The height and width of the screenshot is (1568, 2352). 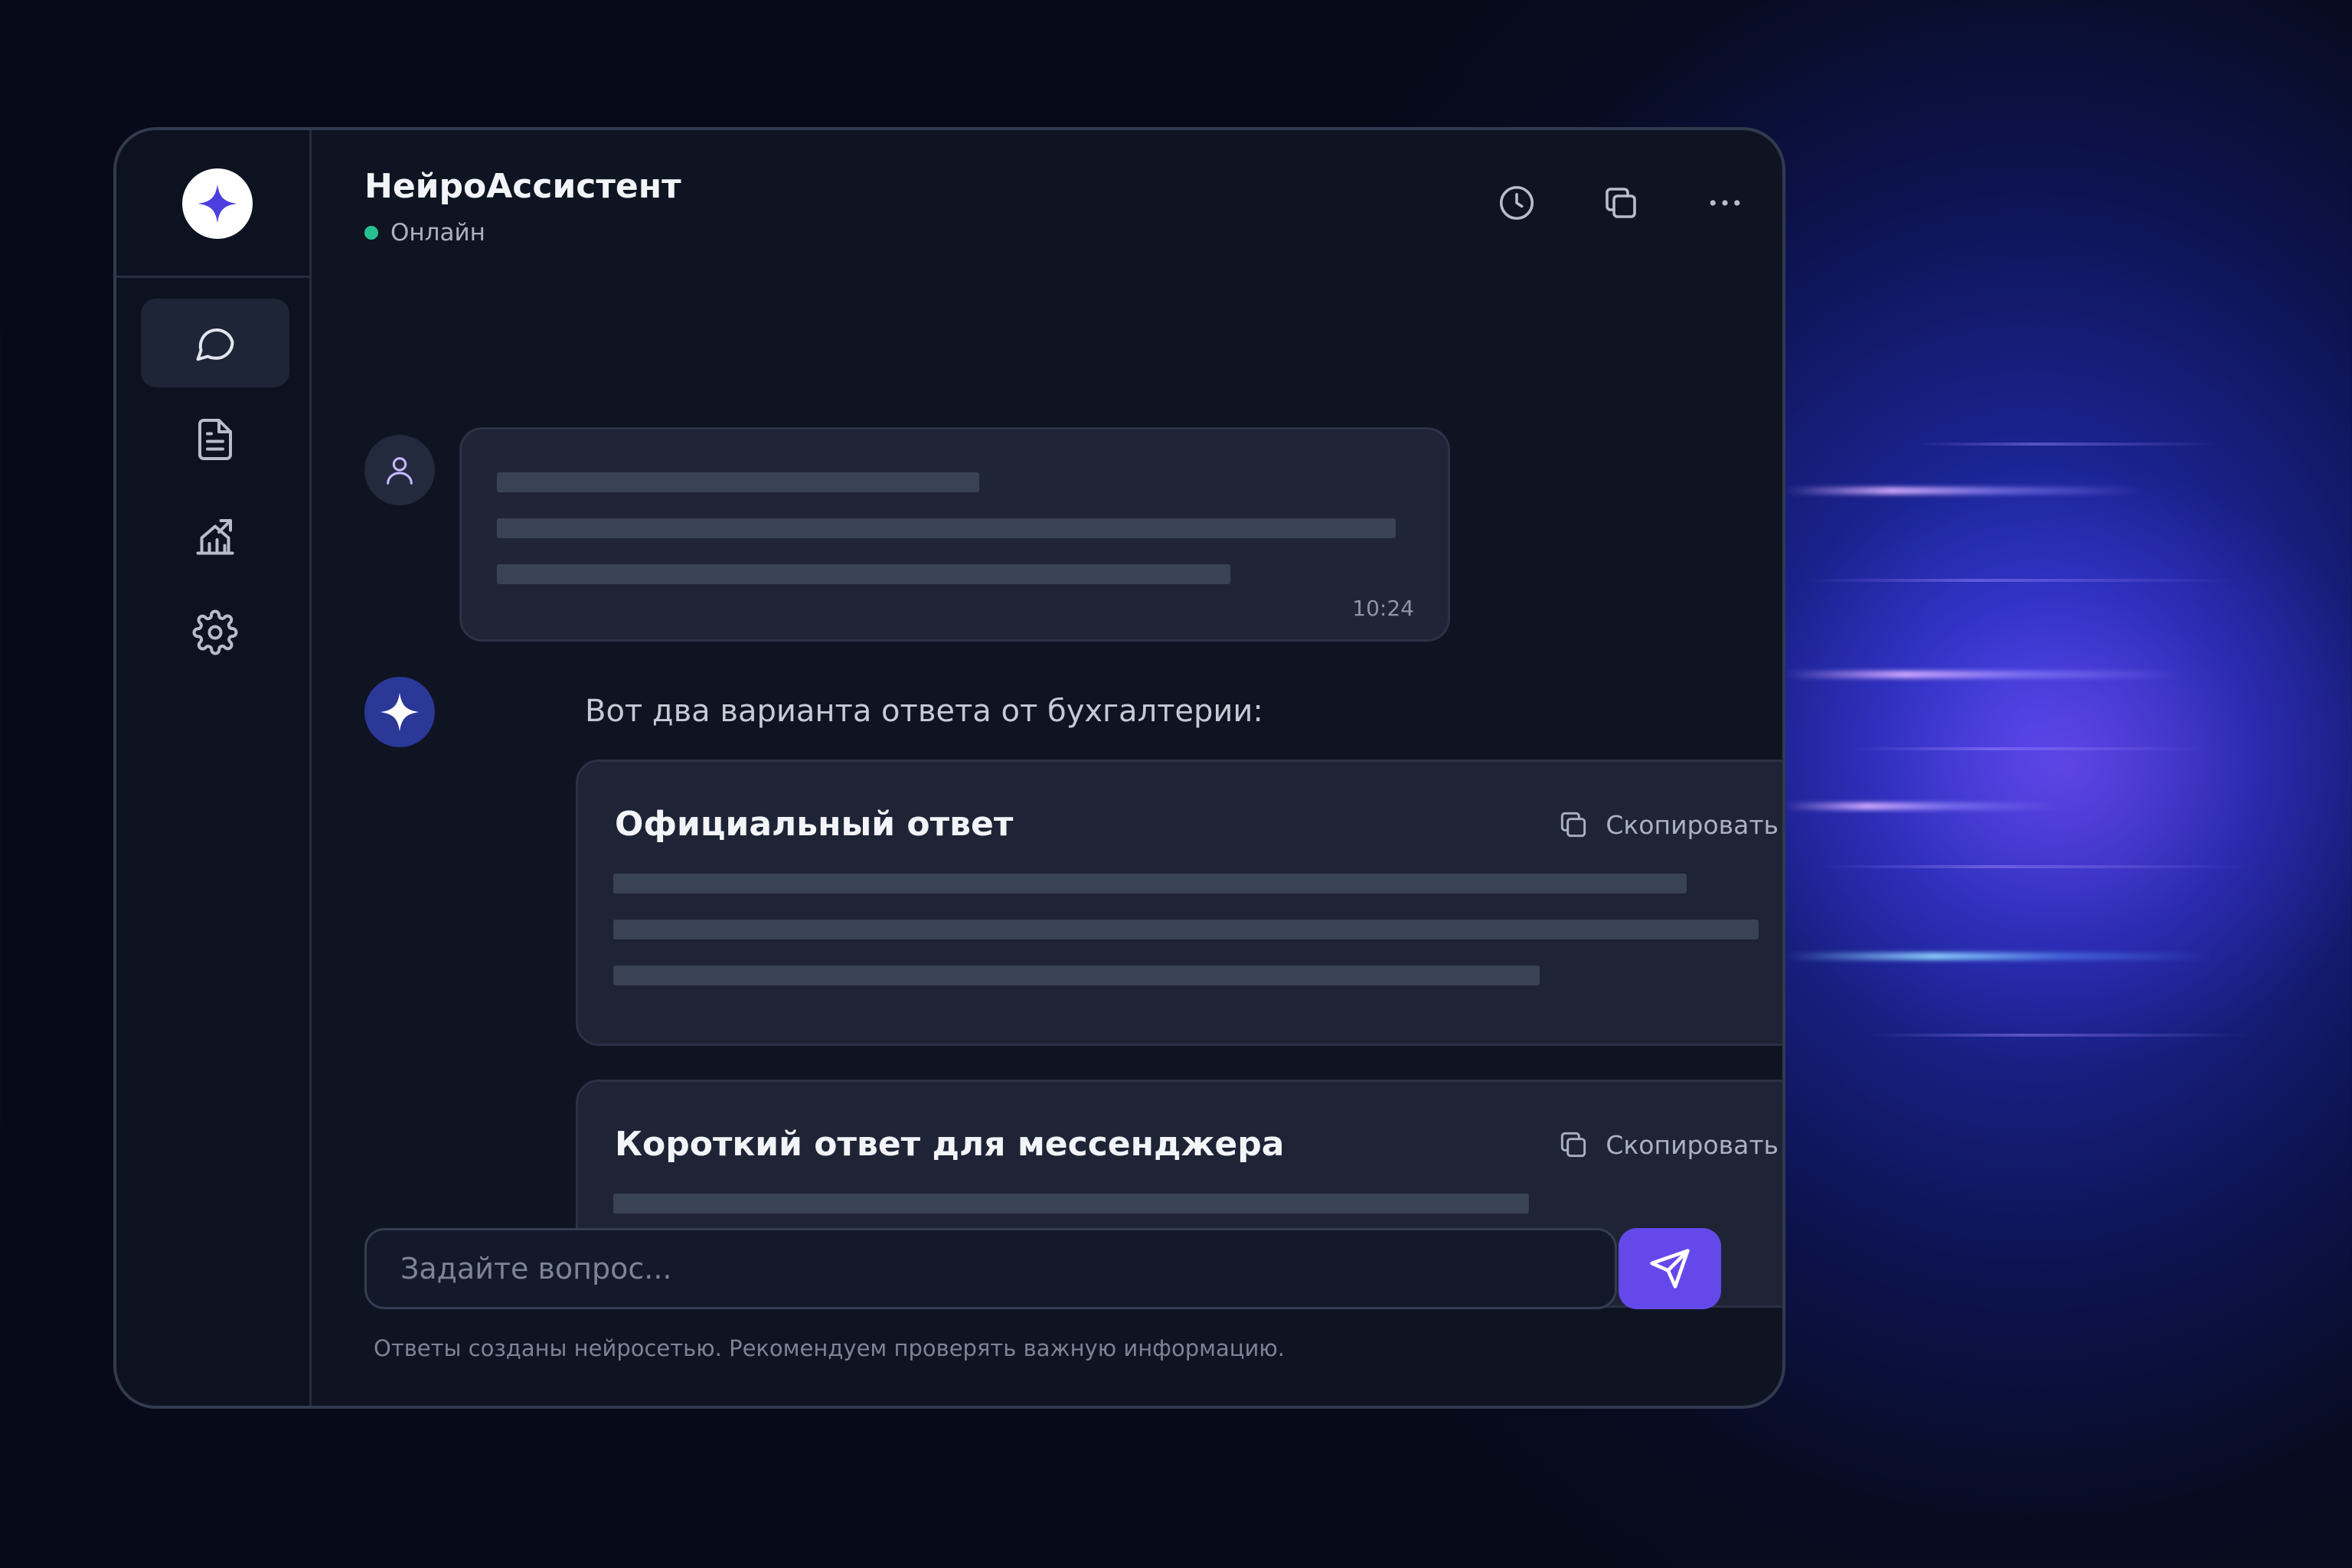 What do you see at coordinates (437, 233) in the screenshot?
I see `status-text: Онлайн` at bounding box center [437, 233].